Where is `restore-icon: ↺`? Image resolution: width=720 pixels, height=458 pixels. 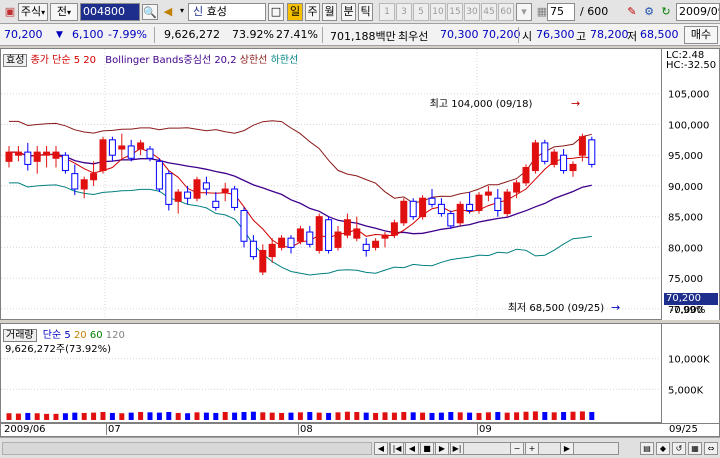 restore-icon: ↺ is located at coordinates (679, 448).